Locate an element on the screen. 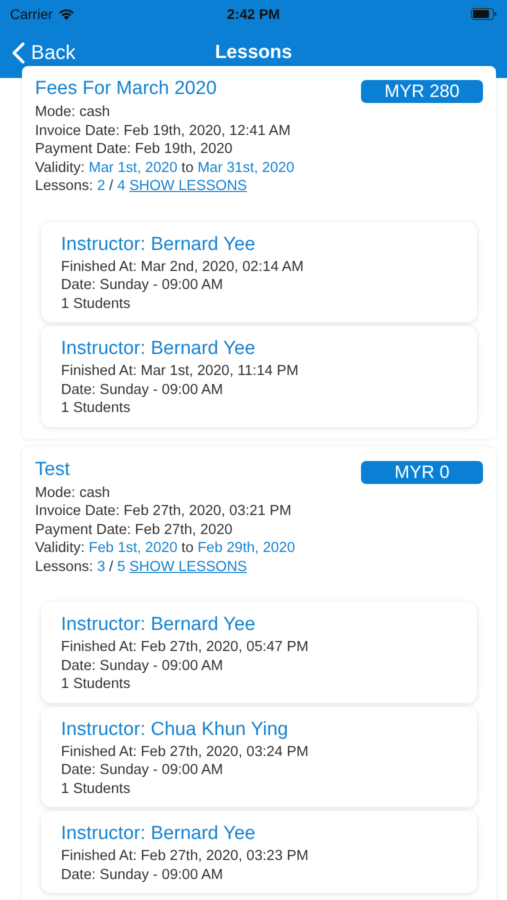  instructor-name: Instructor: Chua Khun Ying is located at coordinates (175, 729).